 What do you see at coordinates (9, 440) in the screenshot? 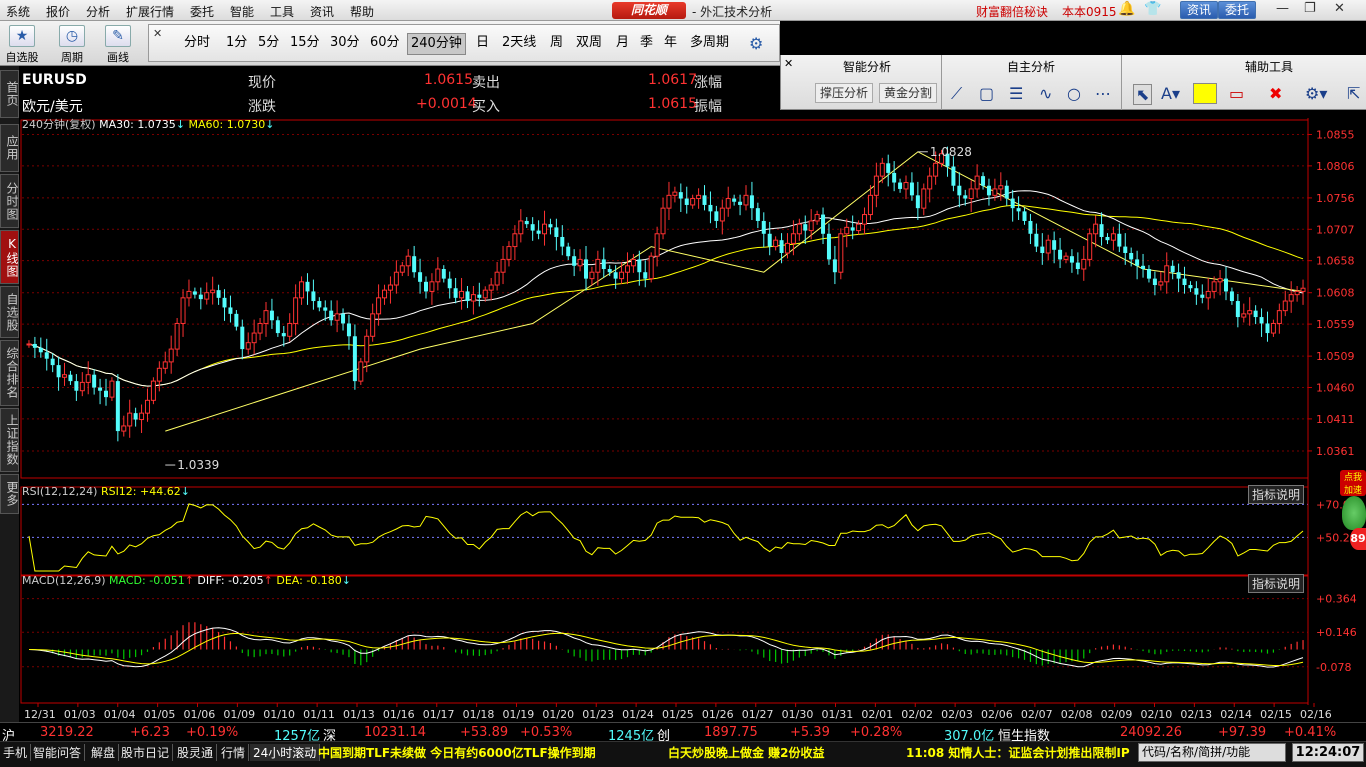
I see `nav-sh-index: 上证指数` at bounding box center [9, 440].